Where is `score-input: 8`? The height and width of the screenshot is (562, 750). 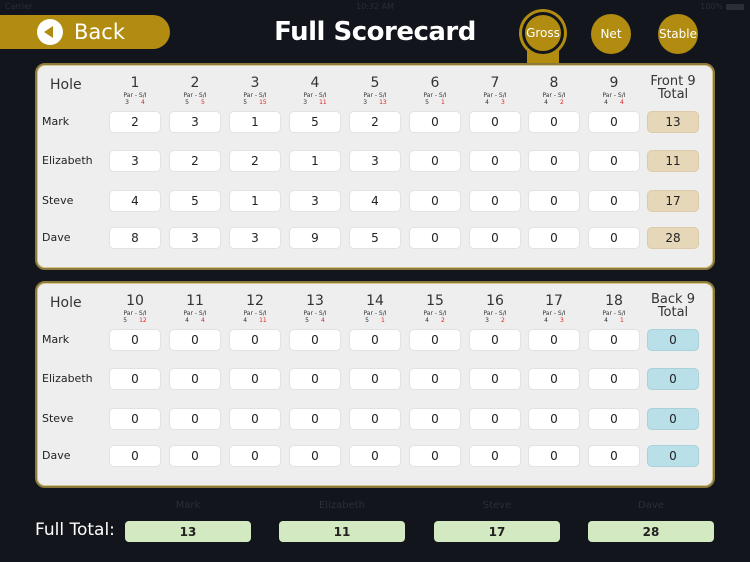
score-input: 8 is located at coordinates (135, 238).